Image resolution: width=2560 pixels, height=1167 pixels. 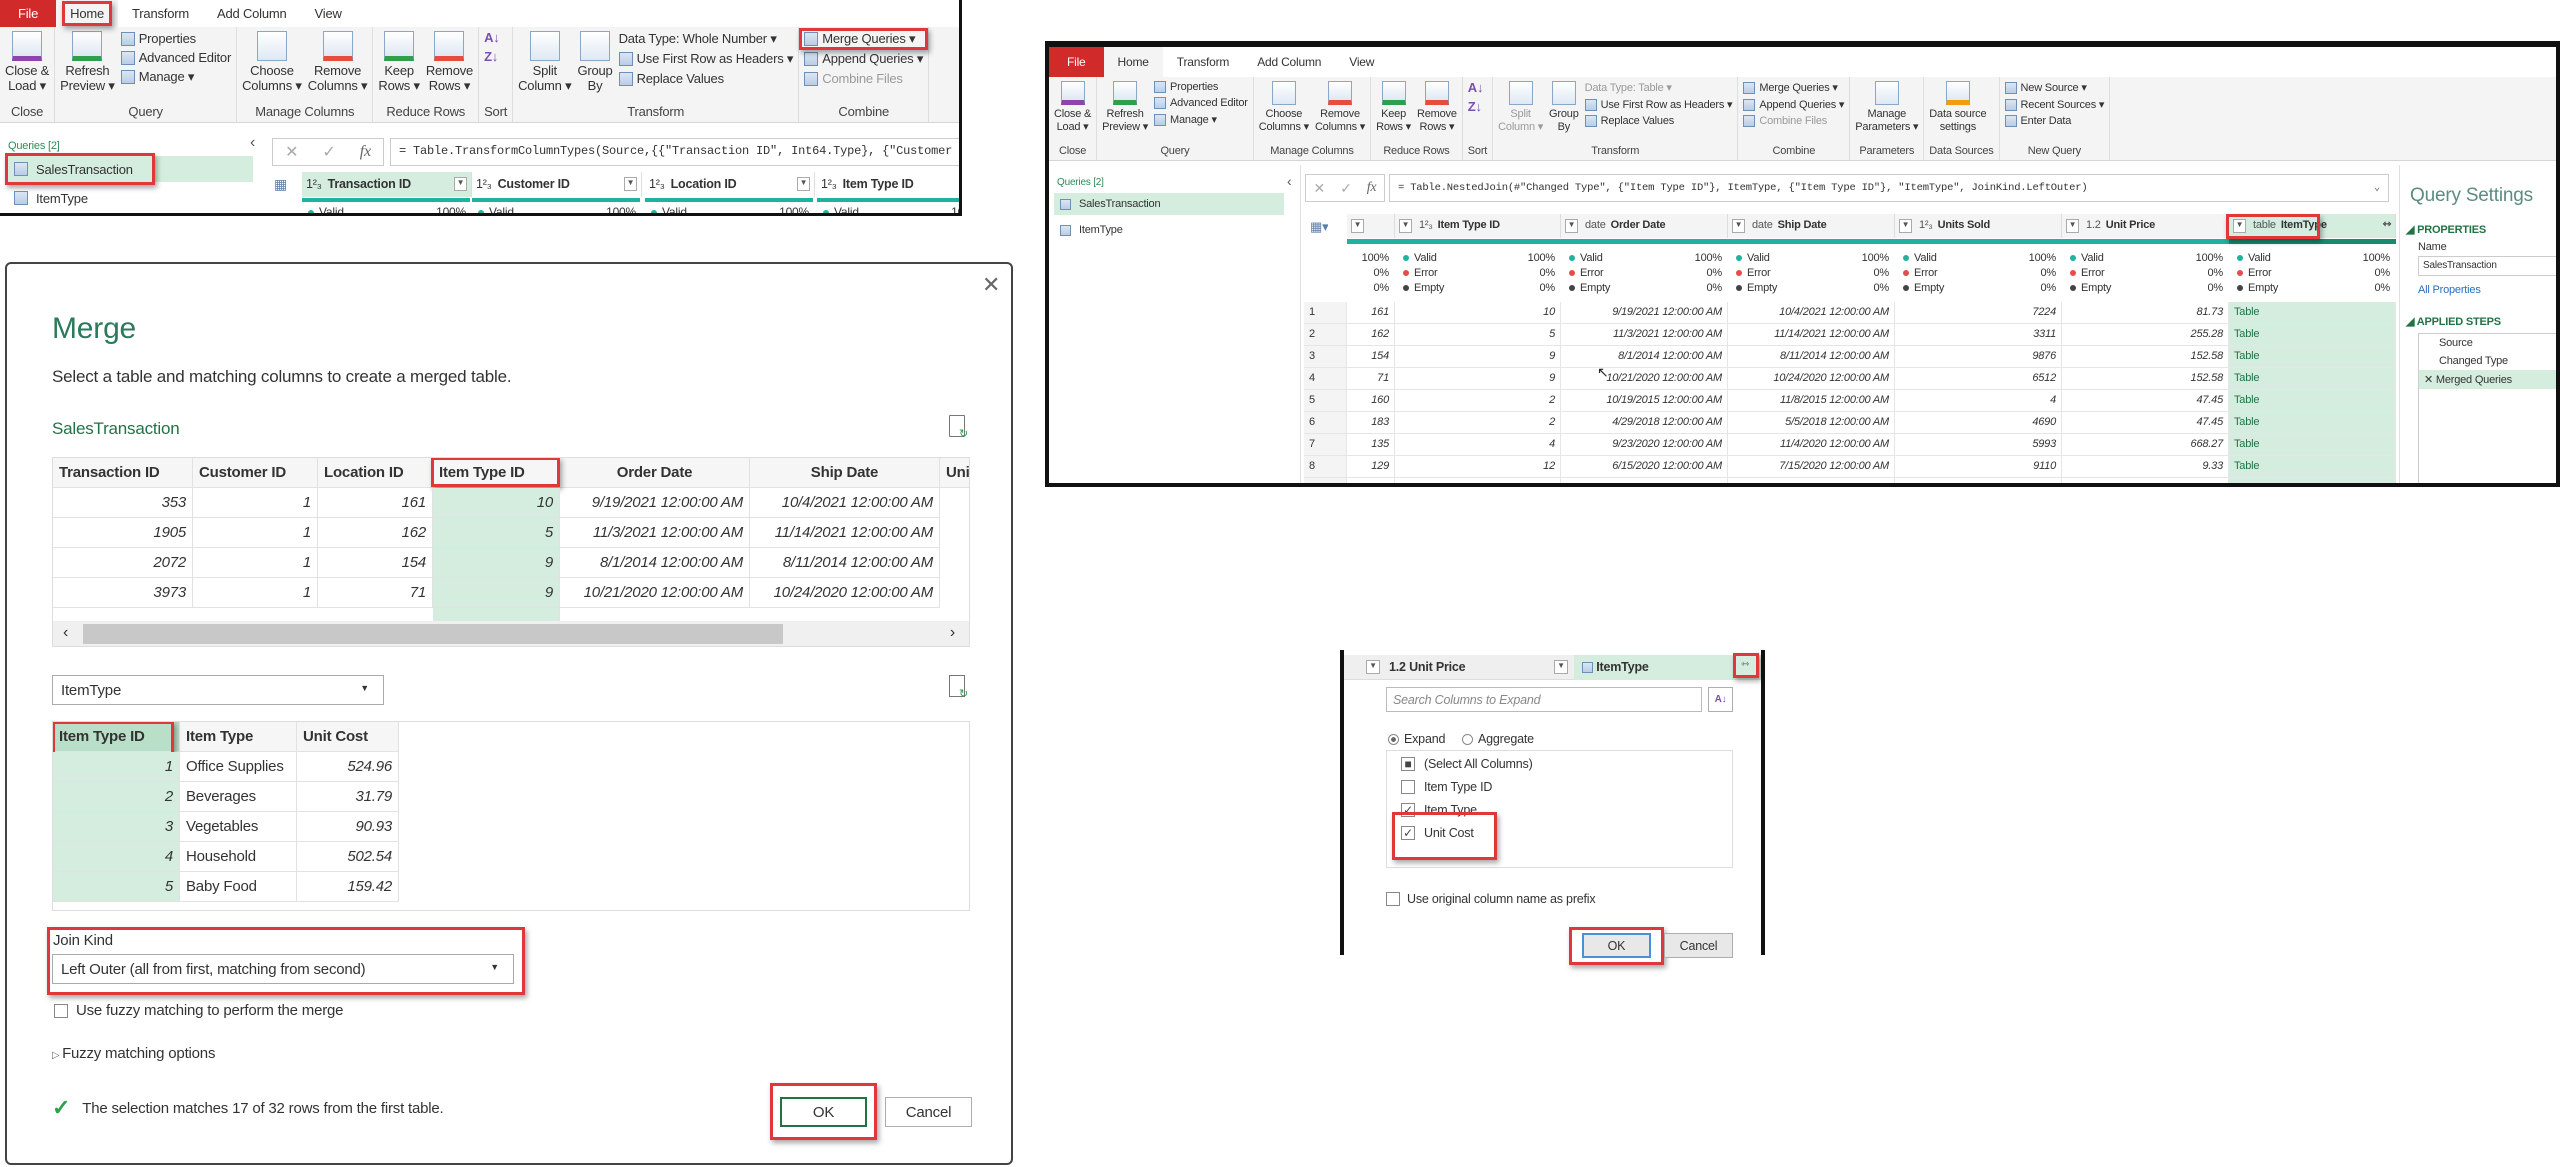 I want to click on column-header-location-id: 1²₃ Location ID ▼, so click(x=730, y=184).